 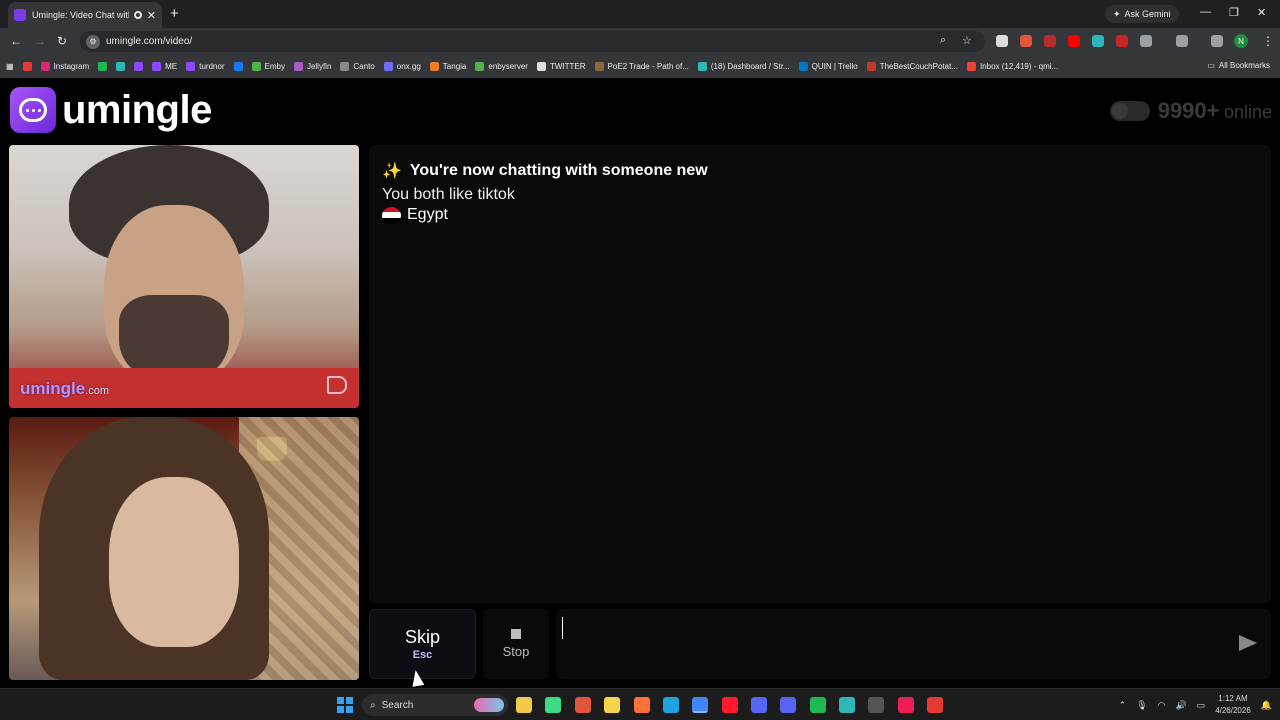 I want to click on gemini-sparkle-icon: ✦, so click(x=1117, y=13).